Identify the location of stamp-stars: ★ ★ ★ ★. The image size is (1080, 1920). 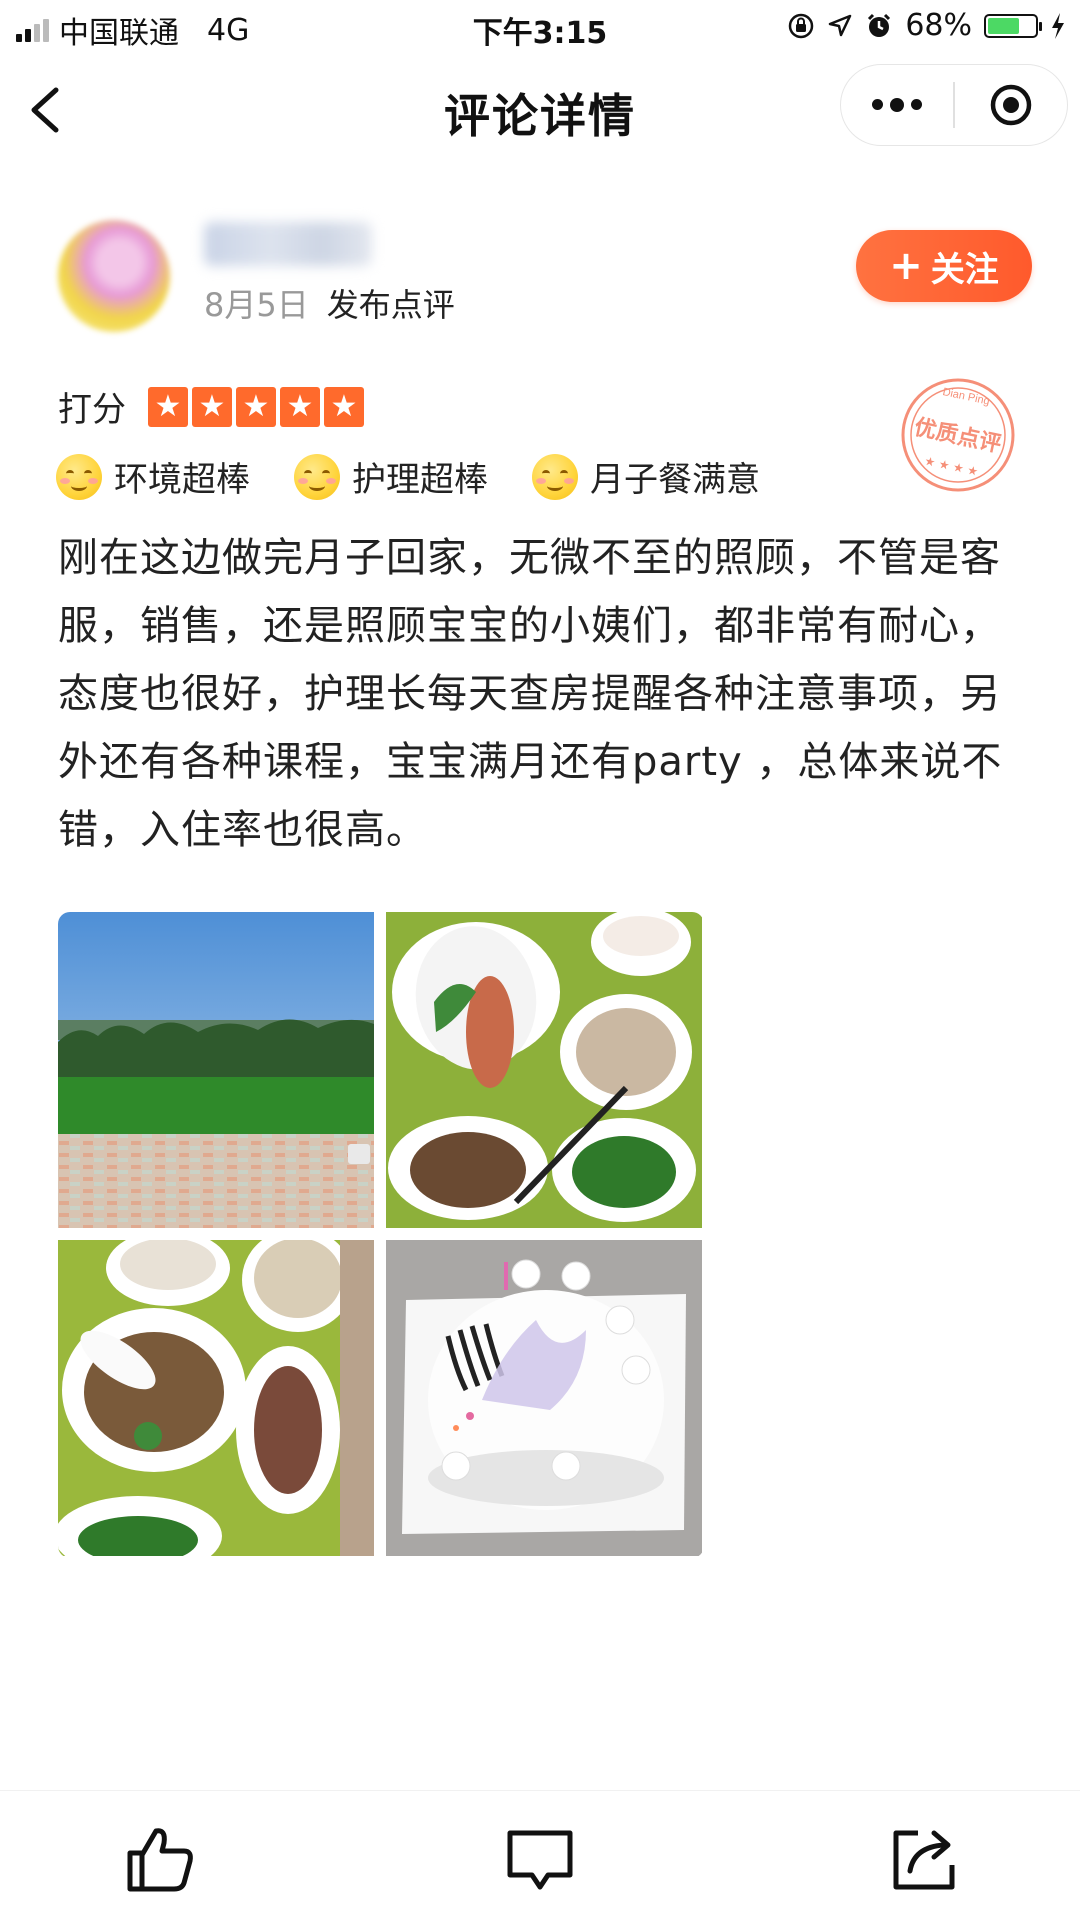
(951, 466).